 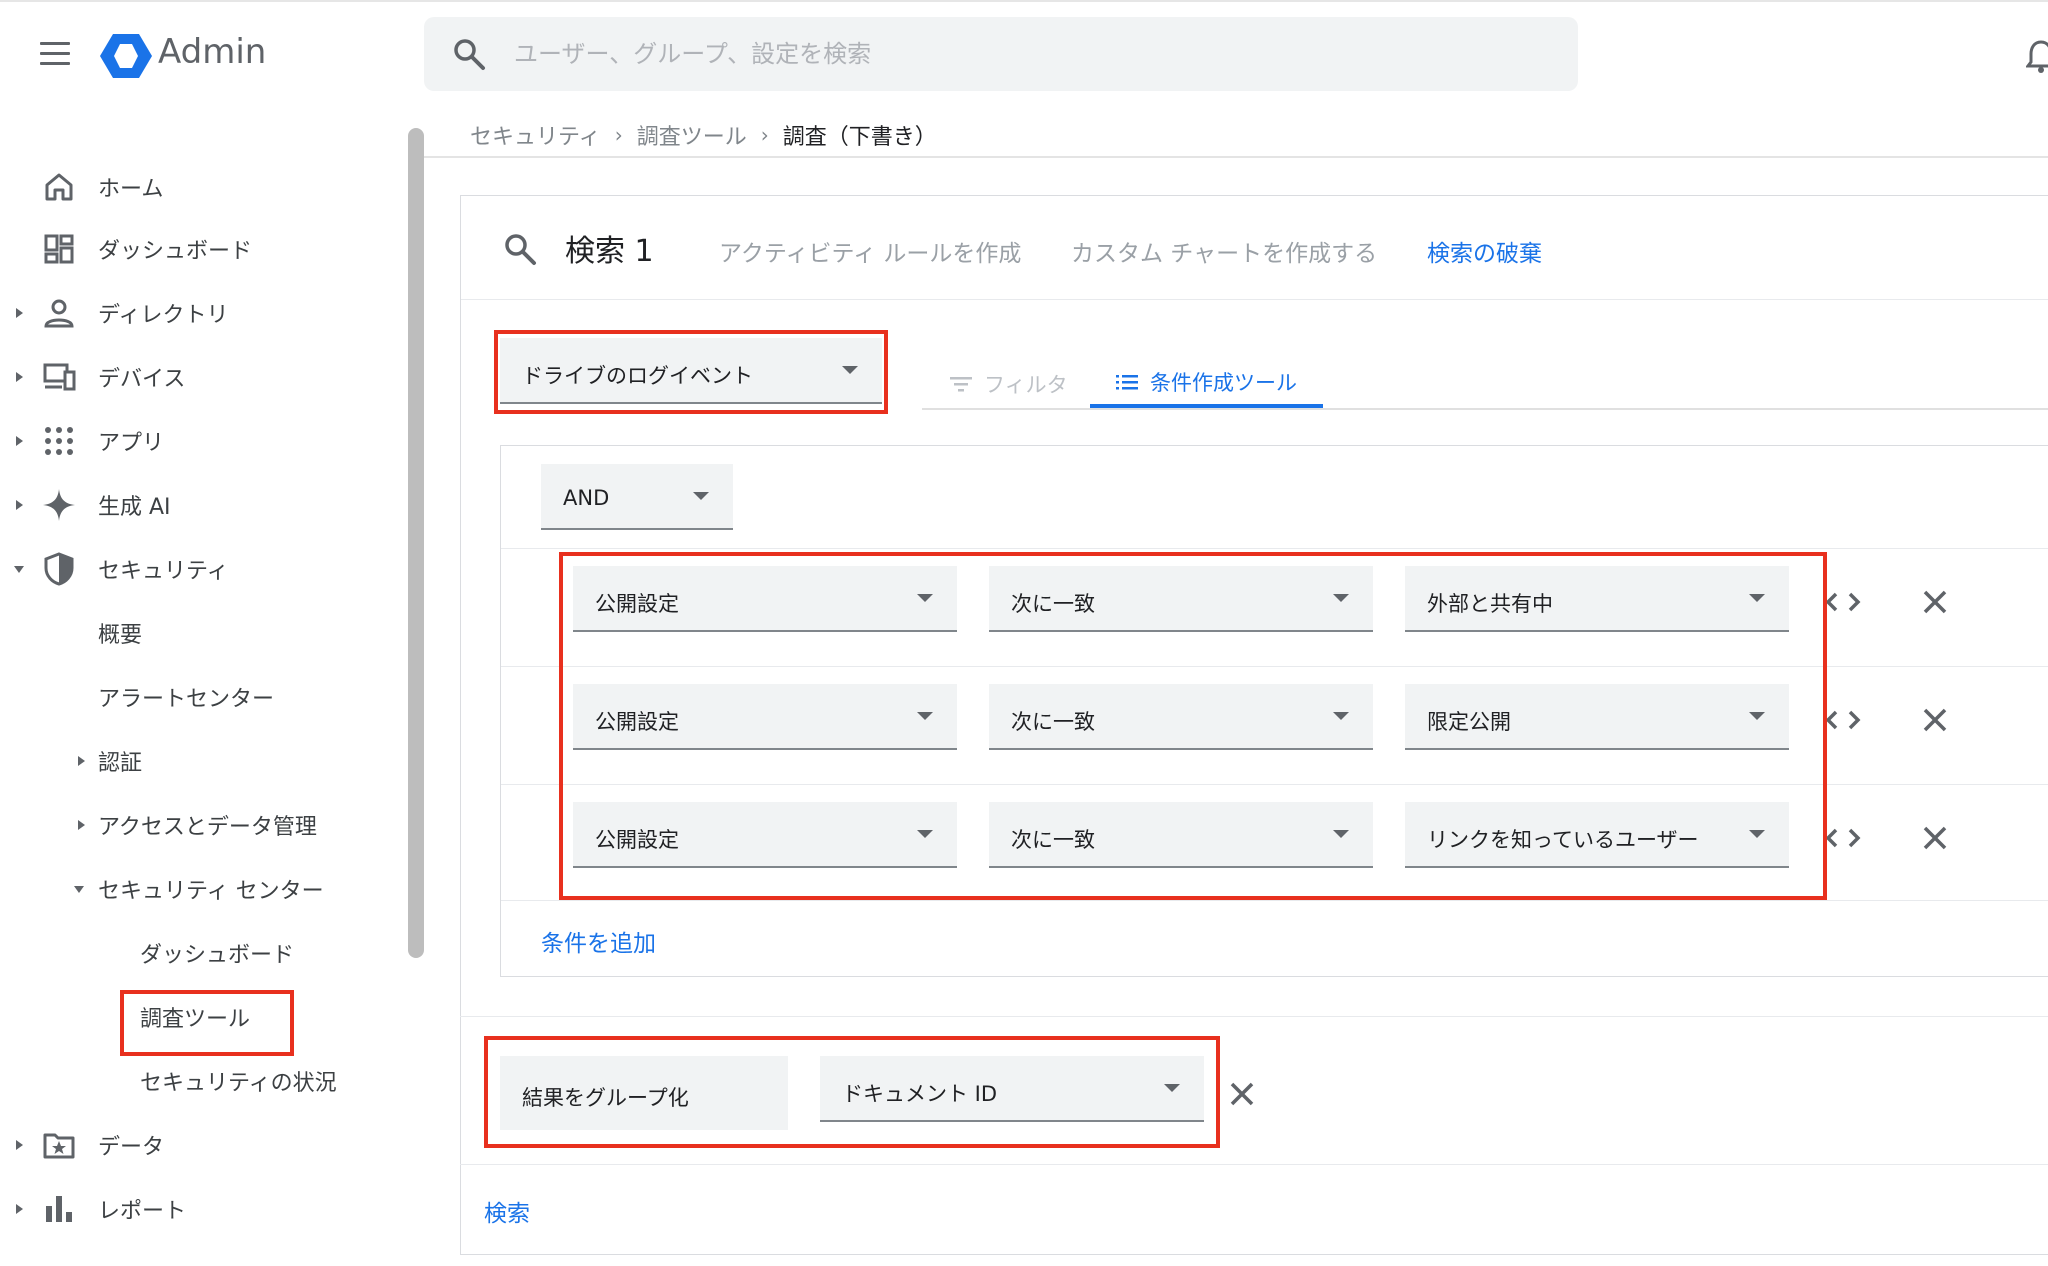 What do you see at coordinates (200, 633) in the screenshot?
I see `sidebar-item-overview: 概要` at bounding box center [200, 633].